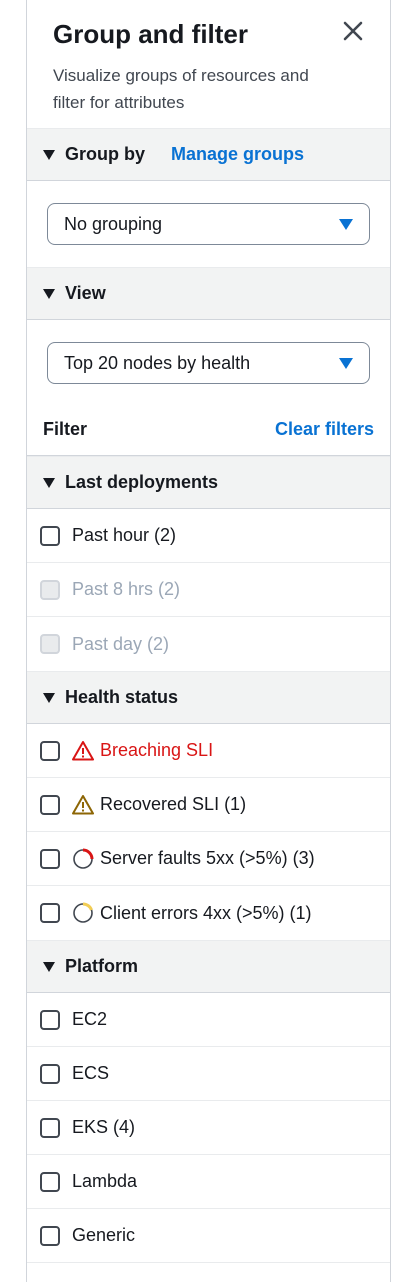 Image resolution: width=400 pixels, height=1282 pixels. What do you see at coordinates (83, 912) in the screenshot?
I see `client-errors-ring-icon` at bounding box center [83, 912].